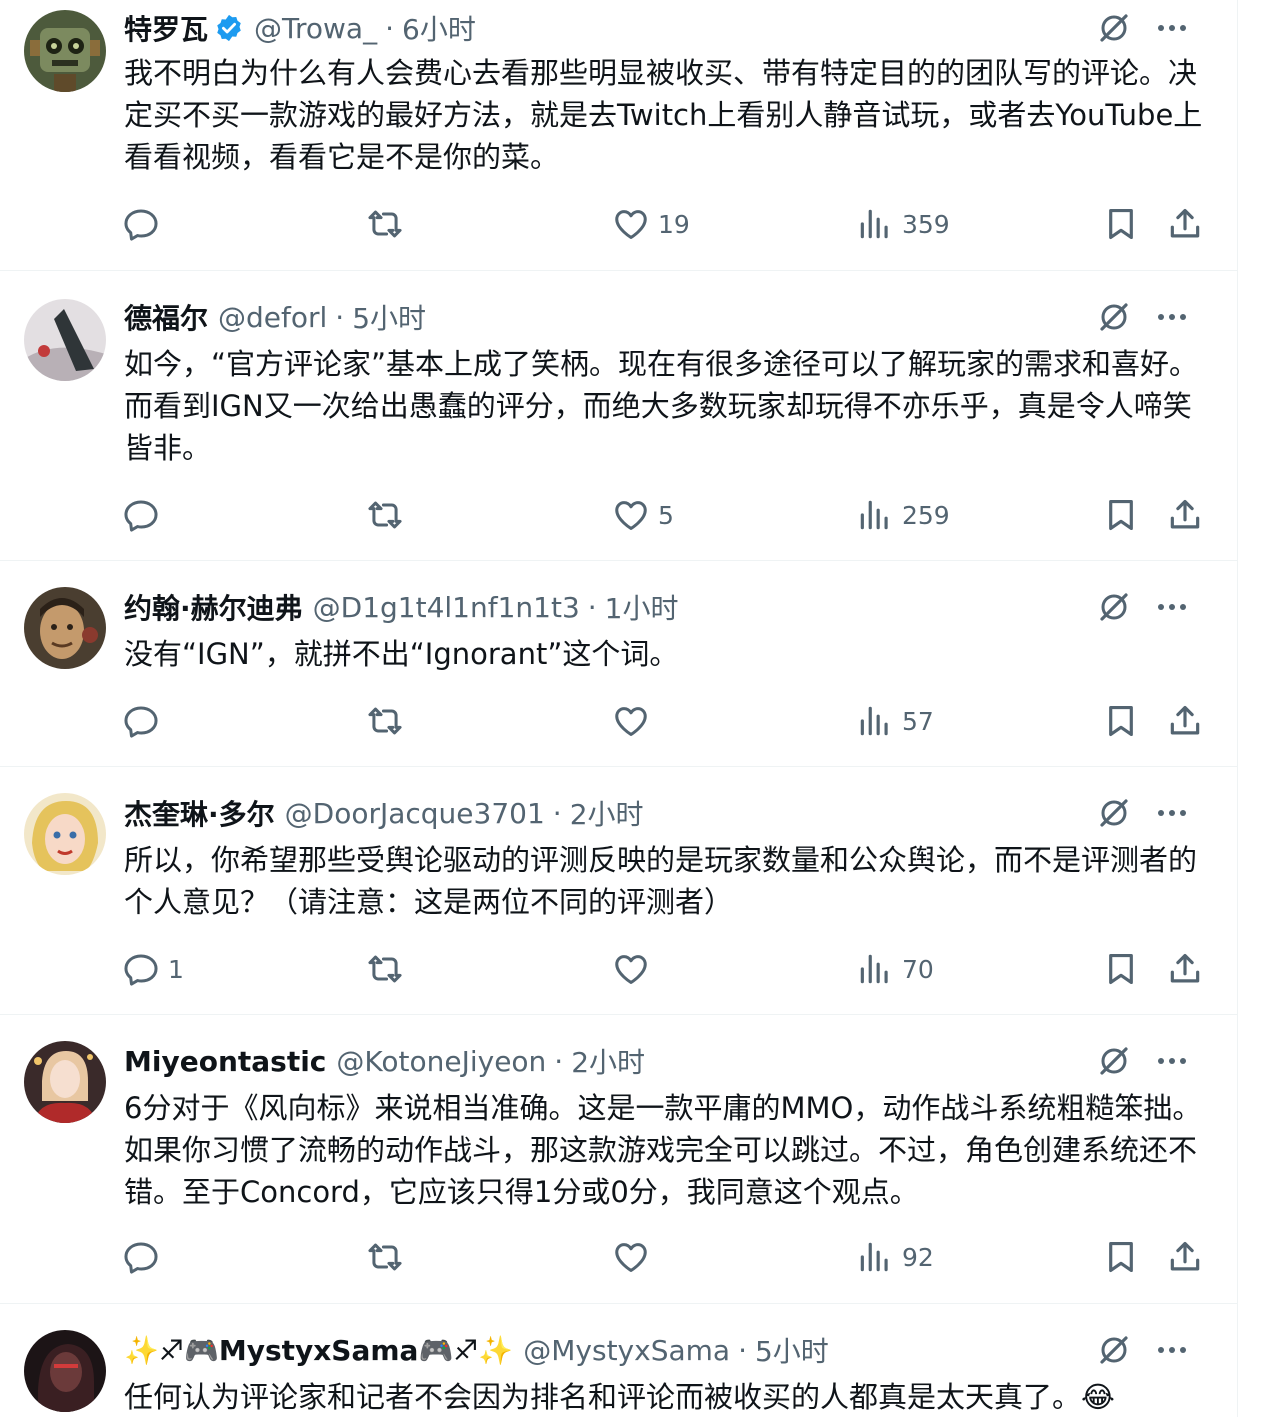 This screenshot has width=1264, height=1417. I want to click on like-button: 19, so click(651, 224).